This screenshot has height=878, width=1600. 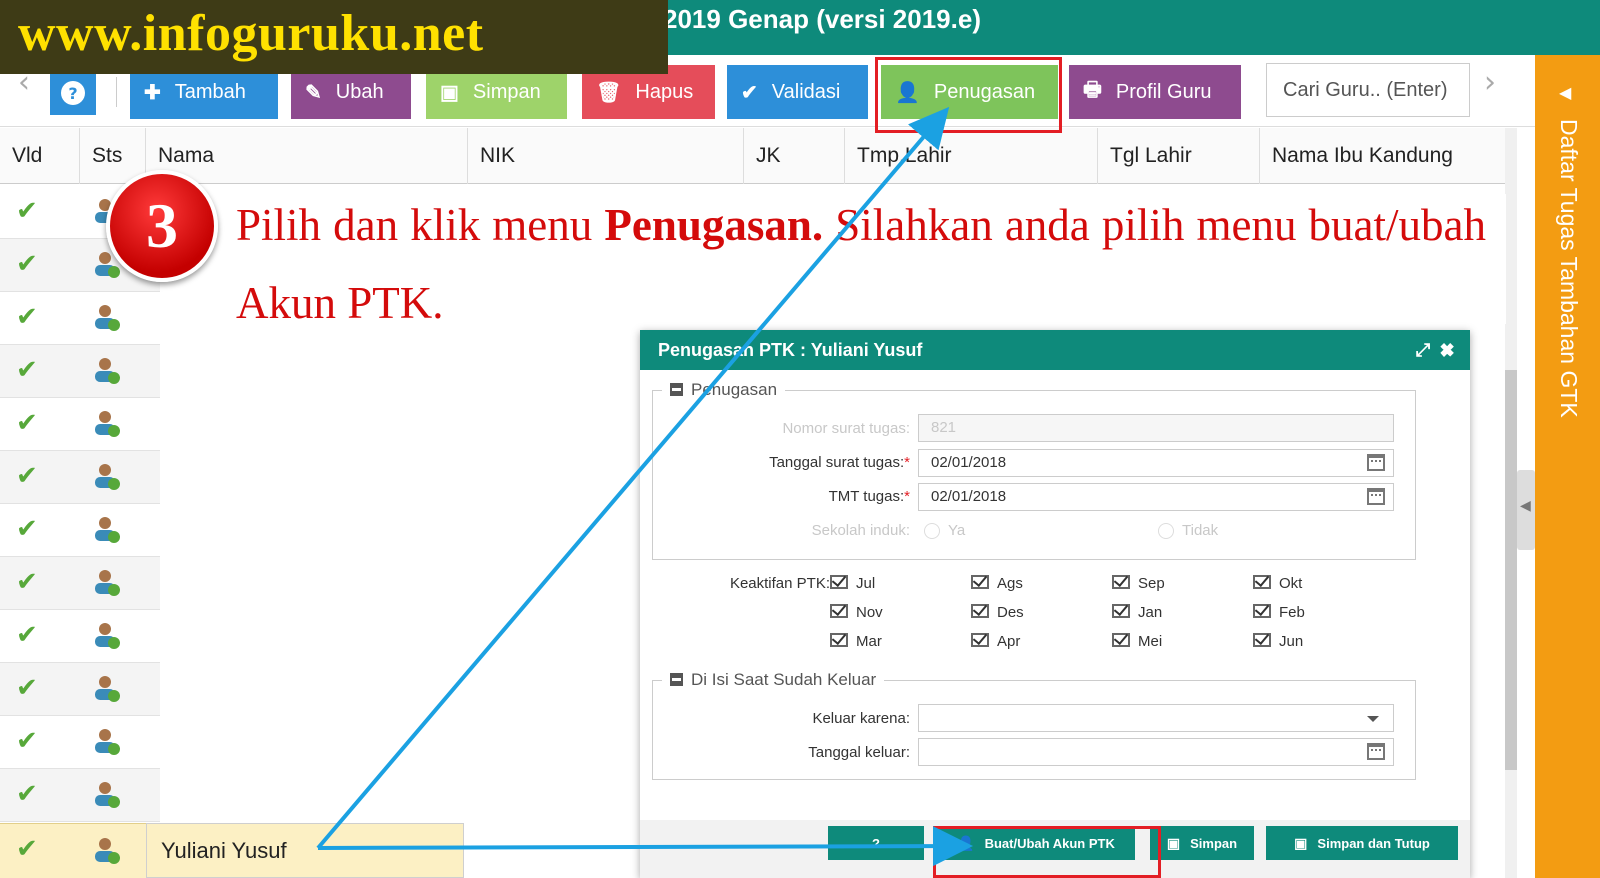 What do you see at coordinates (1569, 268) in the screenshot?
I see `right-panel-label: Daftar Tugas Tambahan GTK` at bounding box center [1569, 268].